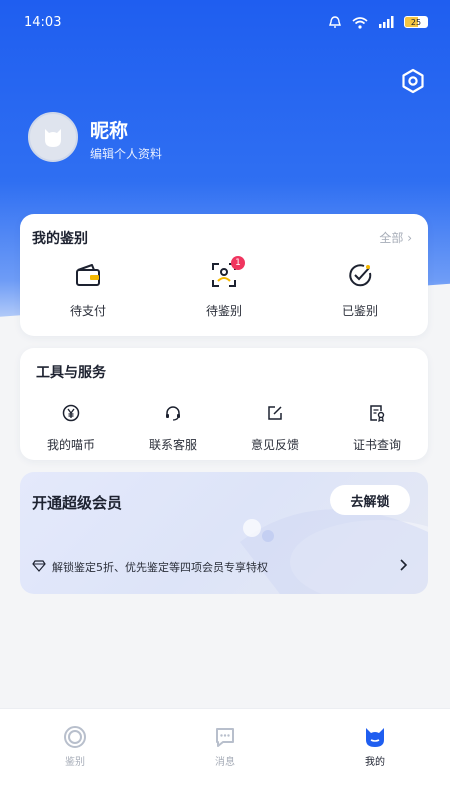  I want to click on check-circle-icon, so click(360, 275).